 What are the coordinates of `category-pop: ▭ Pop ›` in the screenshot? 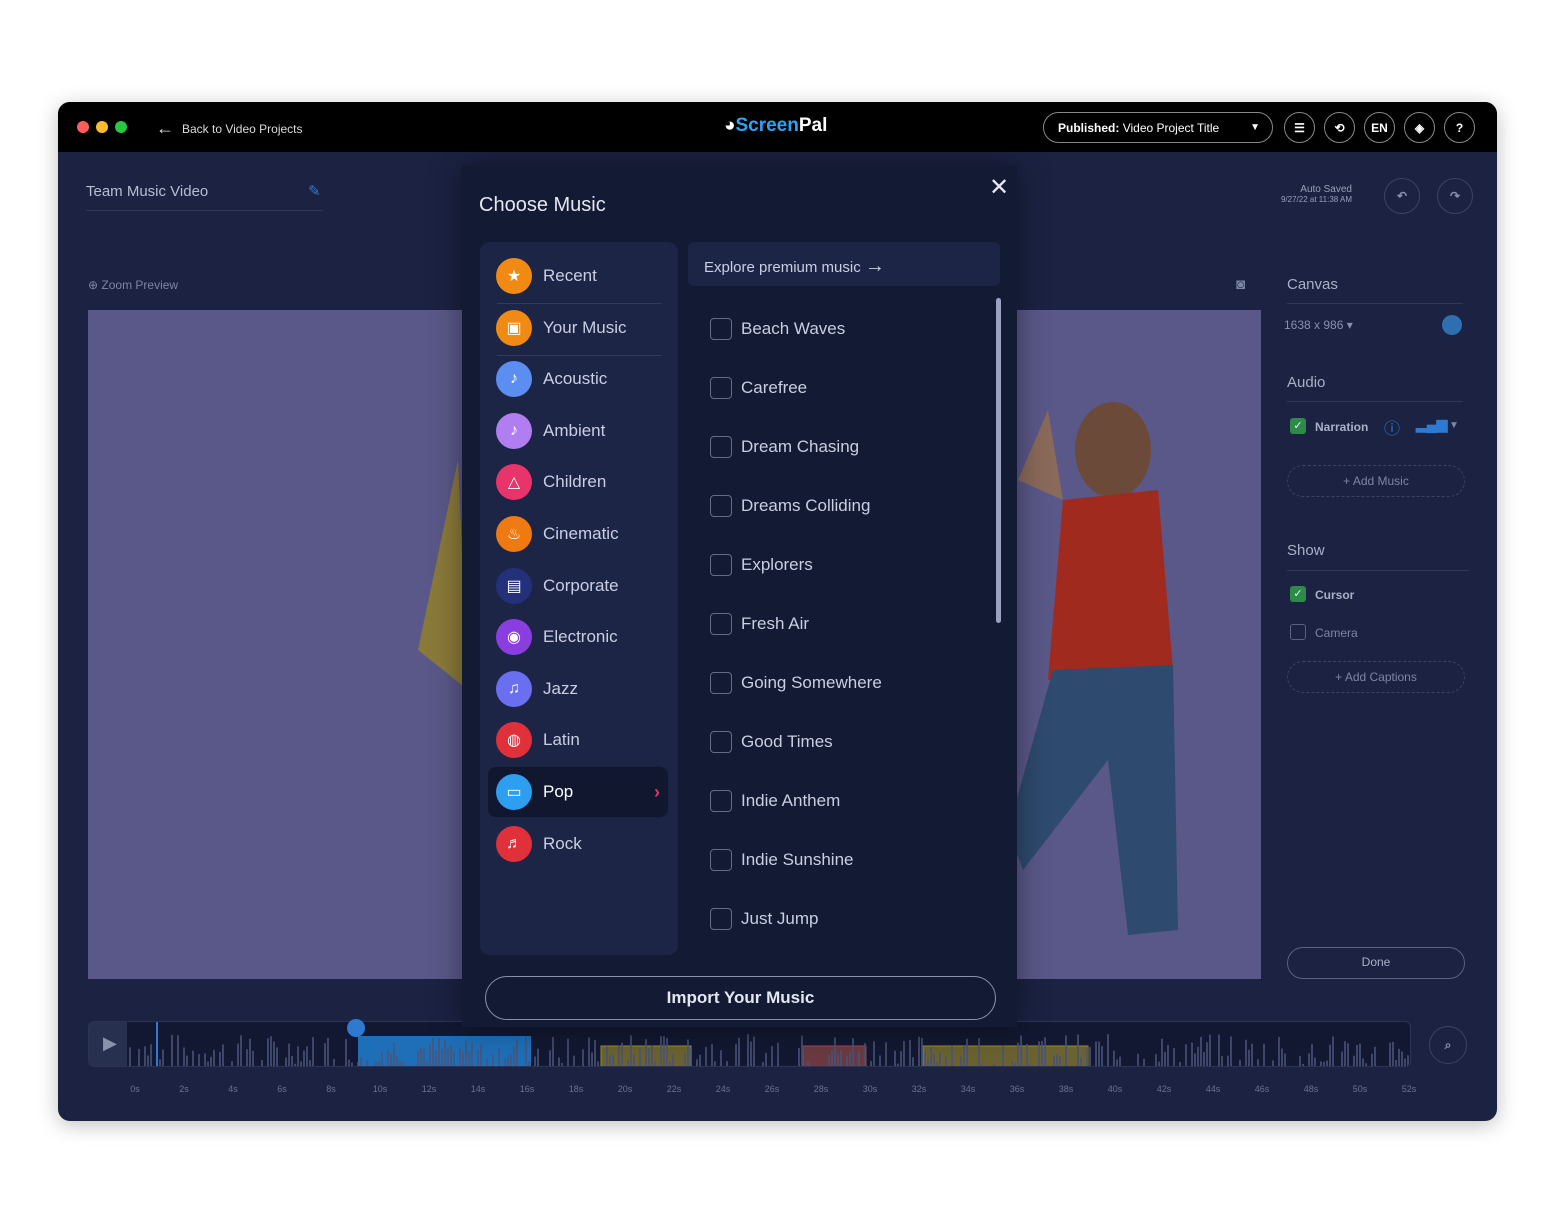 It's located at (578, 792).